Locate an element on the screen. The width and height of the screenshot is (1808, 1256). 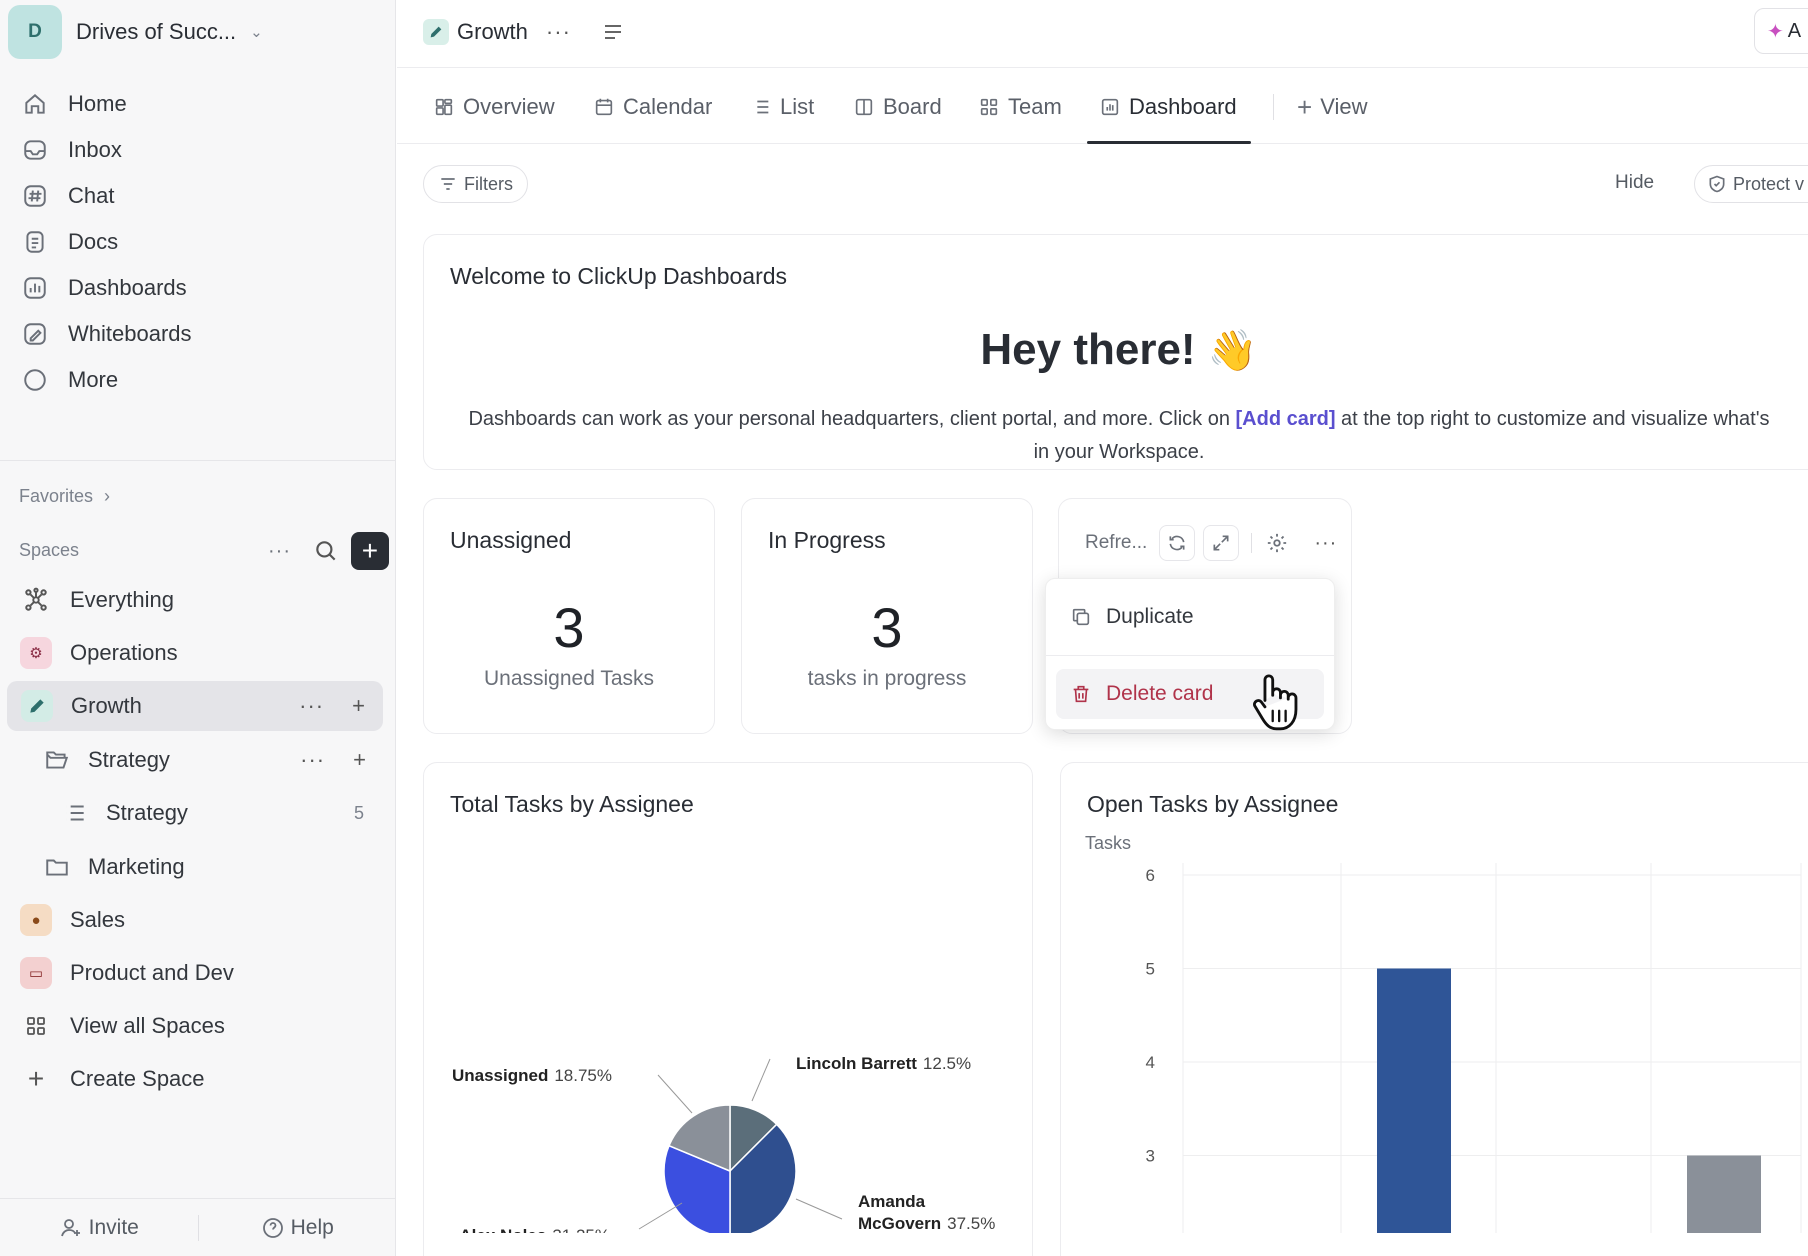
search-icon is located at coordinates (326, 551).